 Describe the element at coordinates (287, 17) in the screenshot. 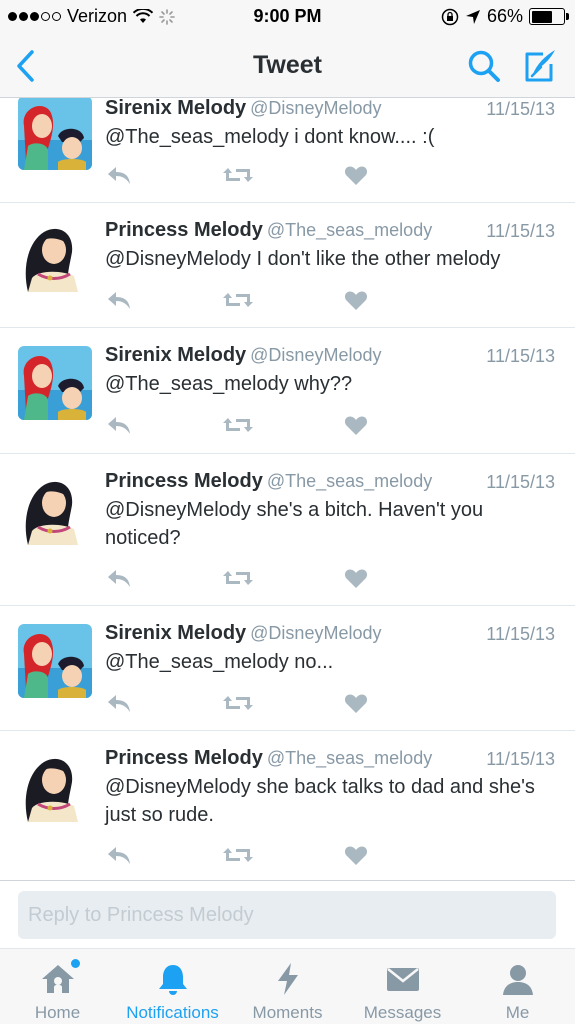

I see `status-bar: Verizon 9:00 PM 66%` at that location.